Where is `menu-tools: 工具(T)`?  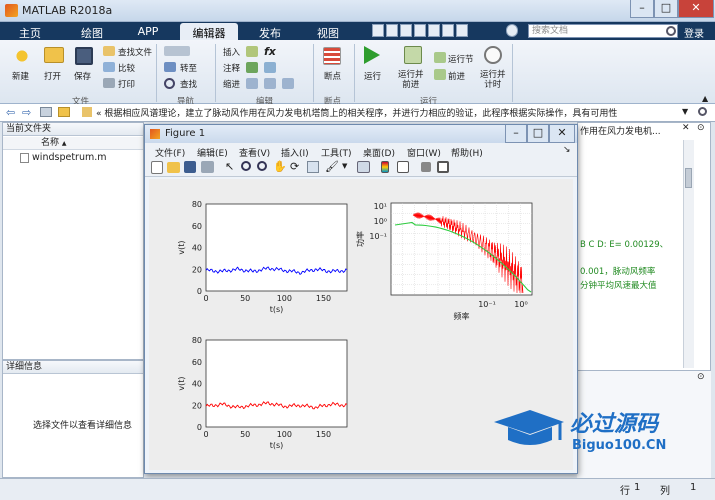 menu-tools: 工具(T) is located at coordinates (336, 152).